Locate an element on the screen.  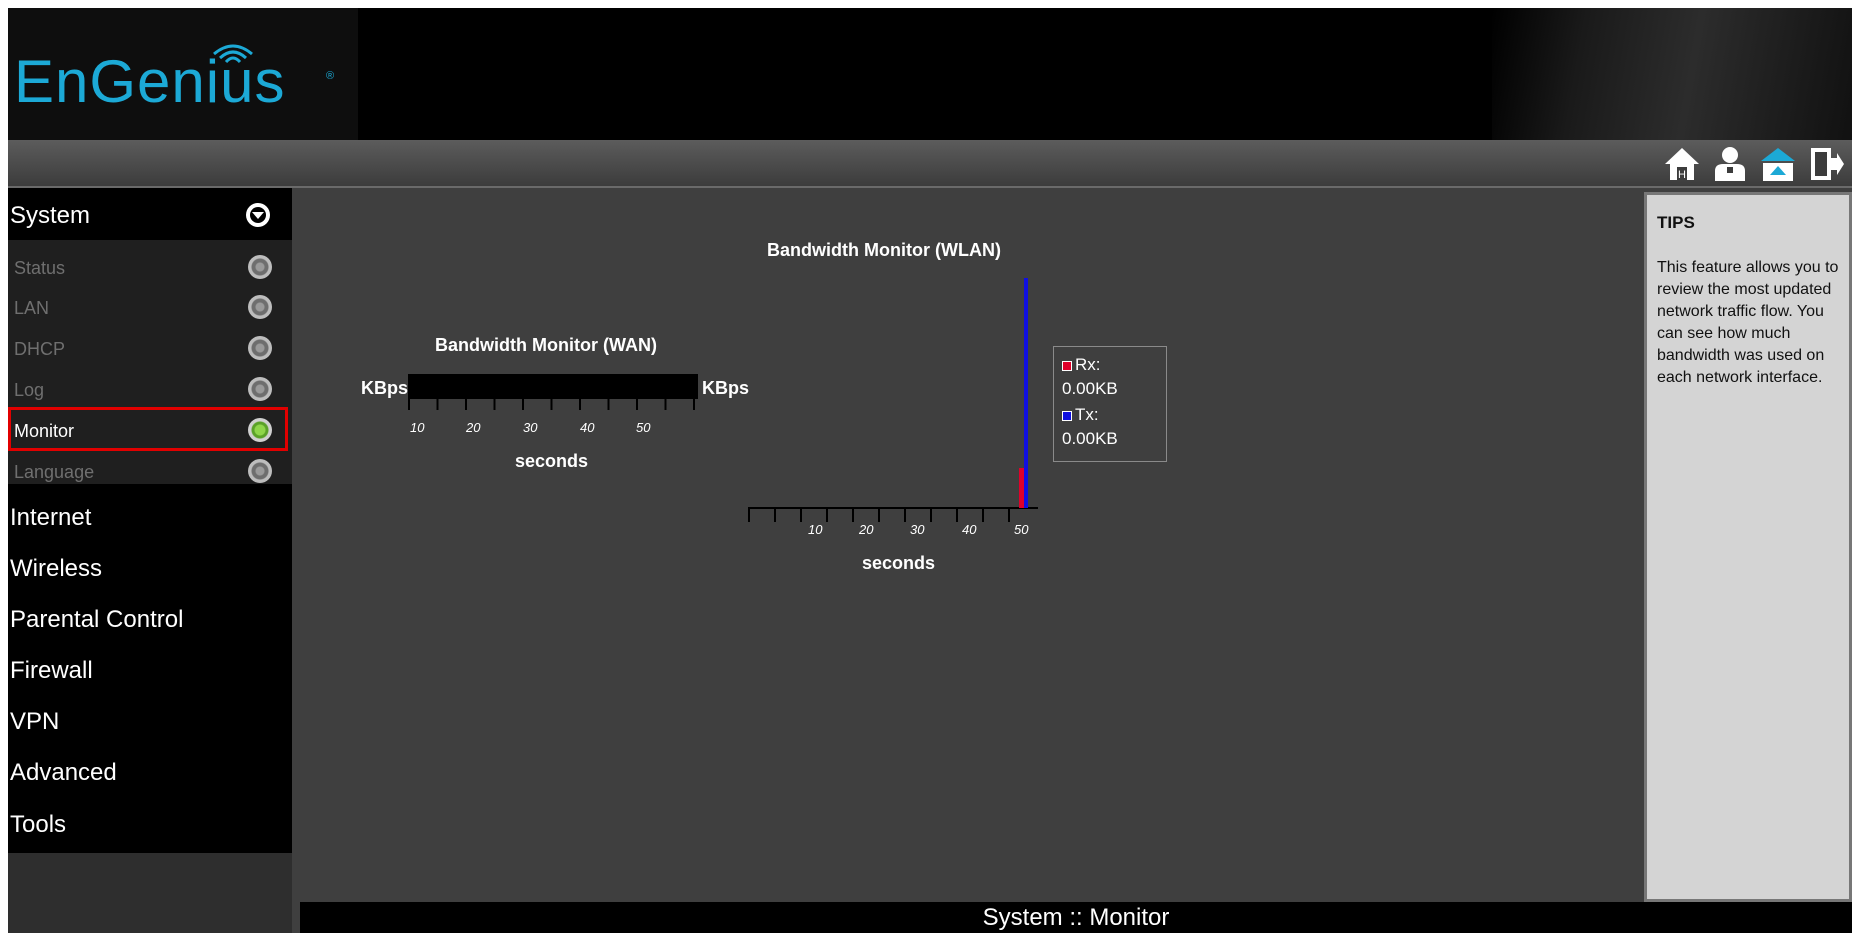
home-button: H is located at coordinates (1682, 164).